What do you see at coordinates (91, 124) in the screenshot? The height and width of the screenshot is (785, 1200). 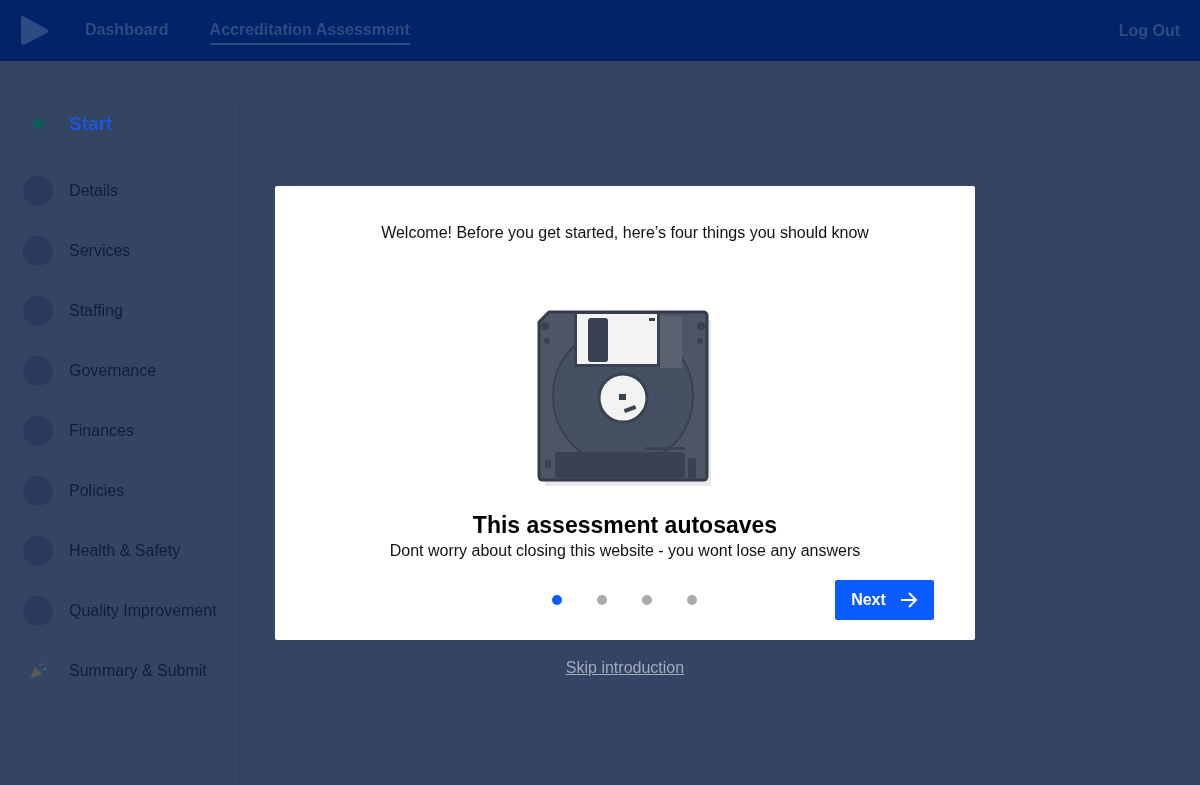 I see `step-link: Start` at bounding box center [91, 124].